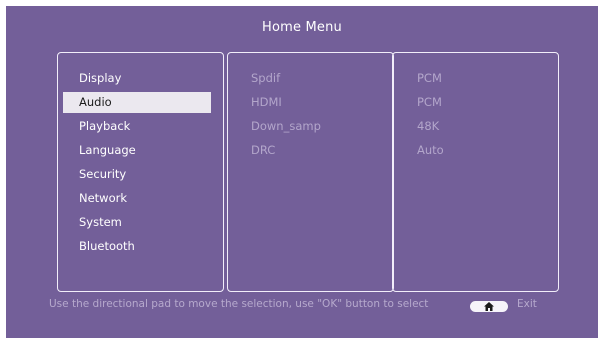 Image resolution: width=604 pixels, height=344 pixels. What do you see at coordinates (263, 150) in the screenshot?
I see `setting-name-drc: DRC` at bounding box center [263, 150].